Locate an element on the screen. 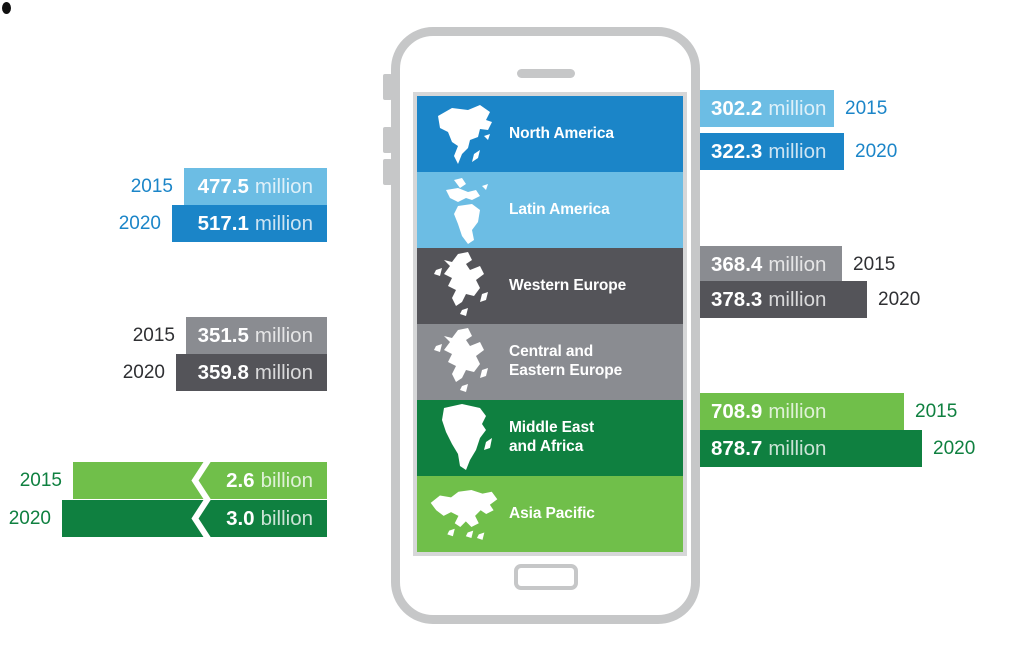  bar-value-north-america-2020: 322.3 is located at coordinates (737, 151).